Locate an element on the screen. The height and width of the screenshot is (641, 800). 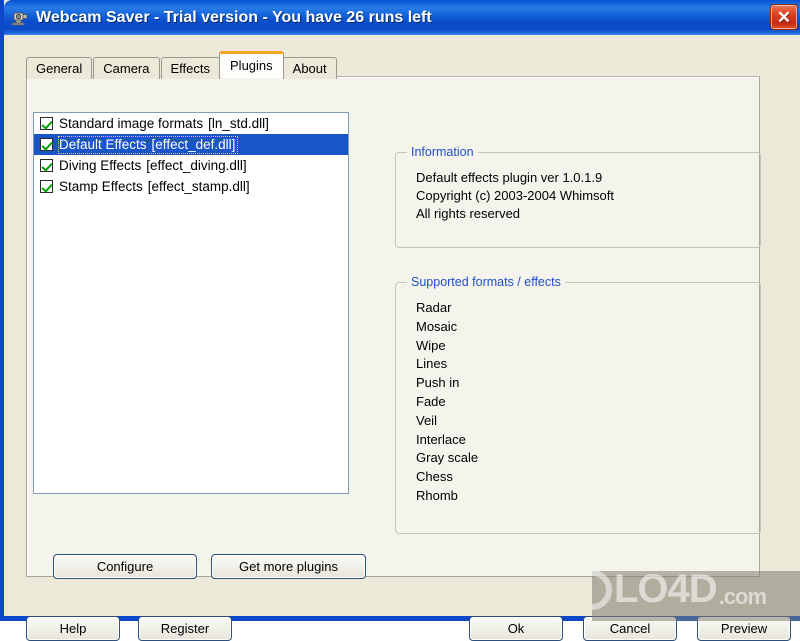
cancel-button: Cancel is located at coordinates (630, 628).